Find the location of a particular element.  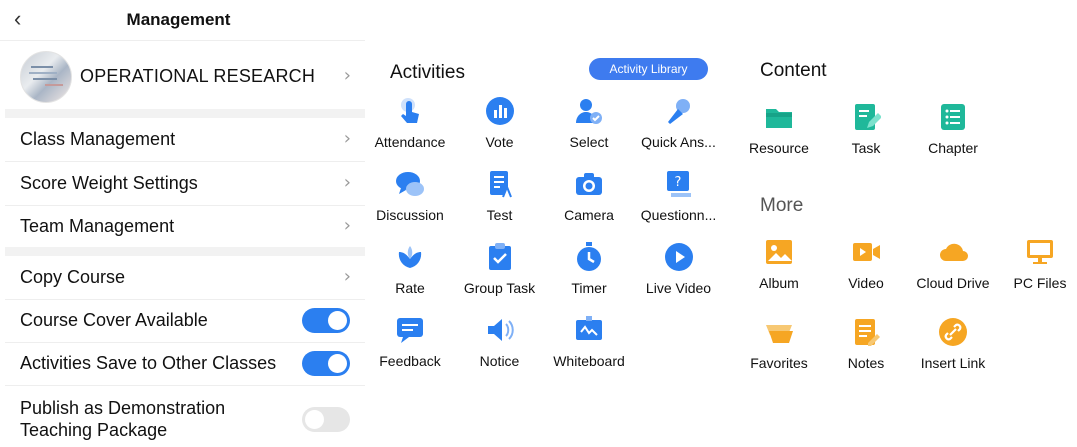

tile-label: Camera is located at coordinates (589, 215).